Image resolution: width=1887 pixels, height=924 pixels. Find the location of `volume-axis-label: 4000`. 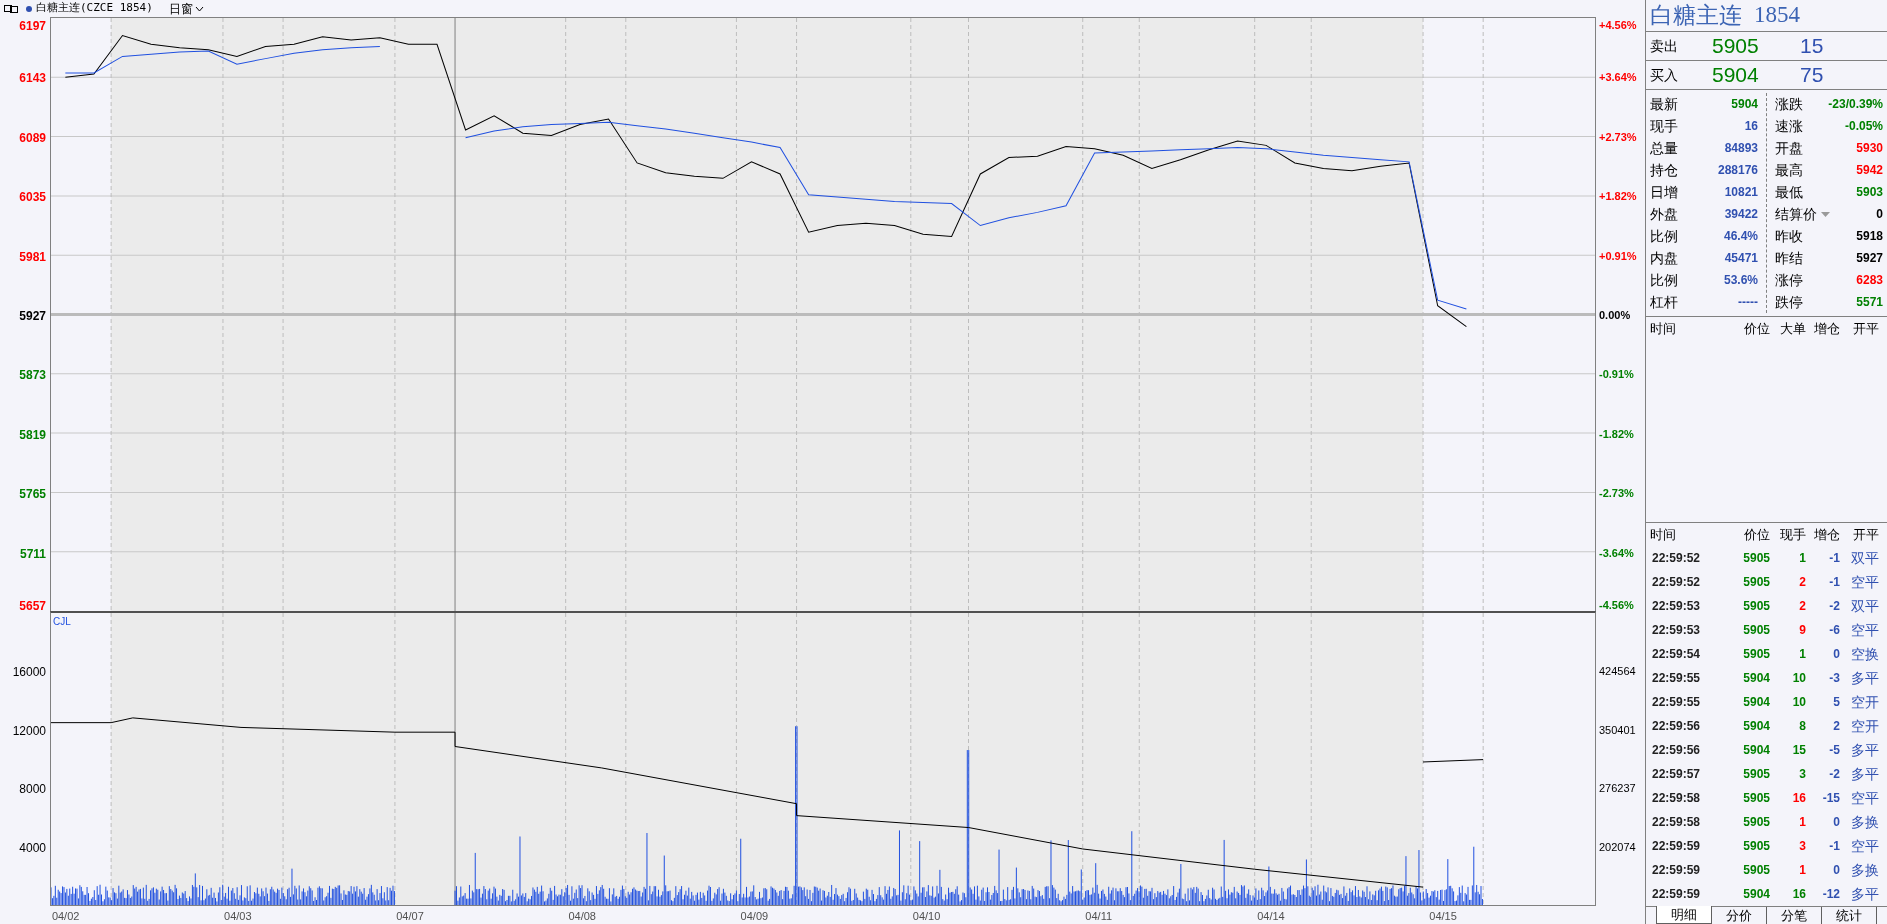

volume-axis-label: 4000 is located at coordinates (32, 849).